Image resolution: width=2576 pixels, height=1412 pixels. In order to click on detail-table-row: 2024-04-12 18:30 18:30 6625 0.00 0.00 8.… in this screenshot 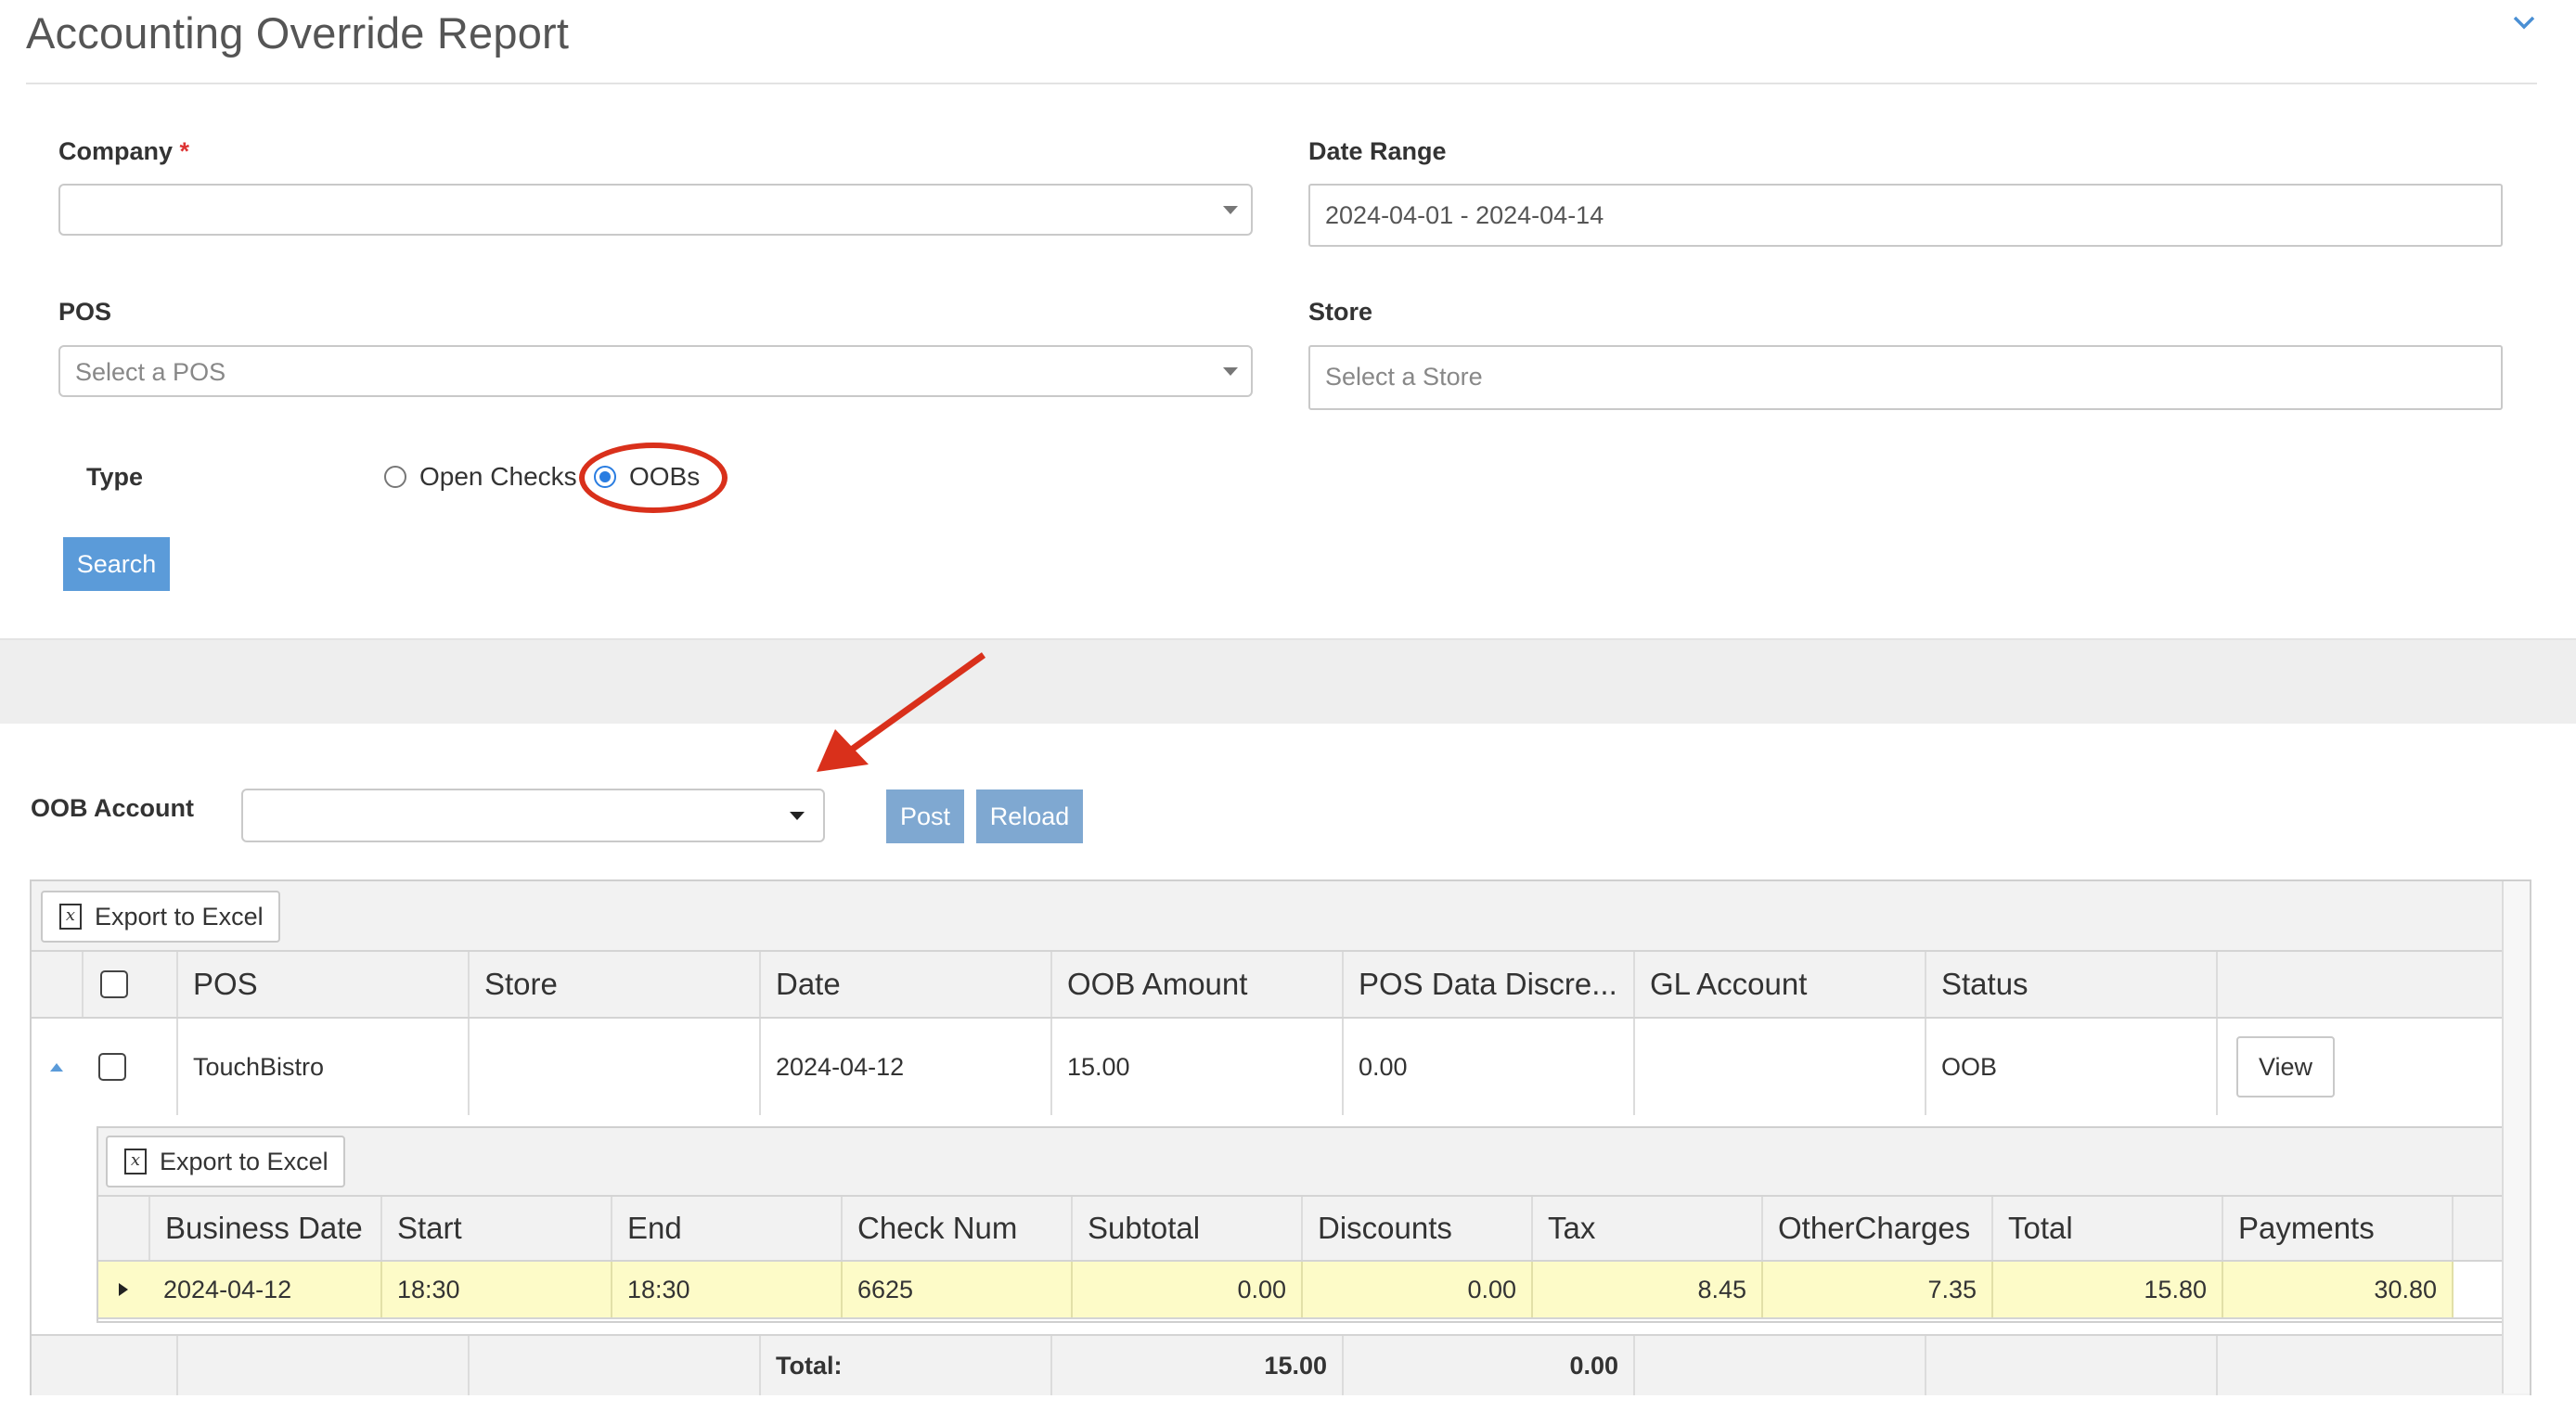, I will do `click(1304, 1290)`.